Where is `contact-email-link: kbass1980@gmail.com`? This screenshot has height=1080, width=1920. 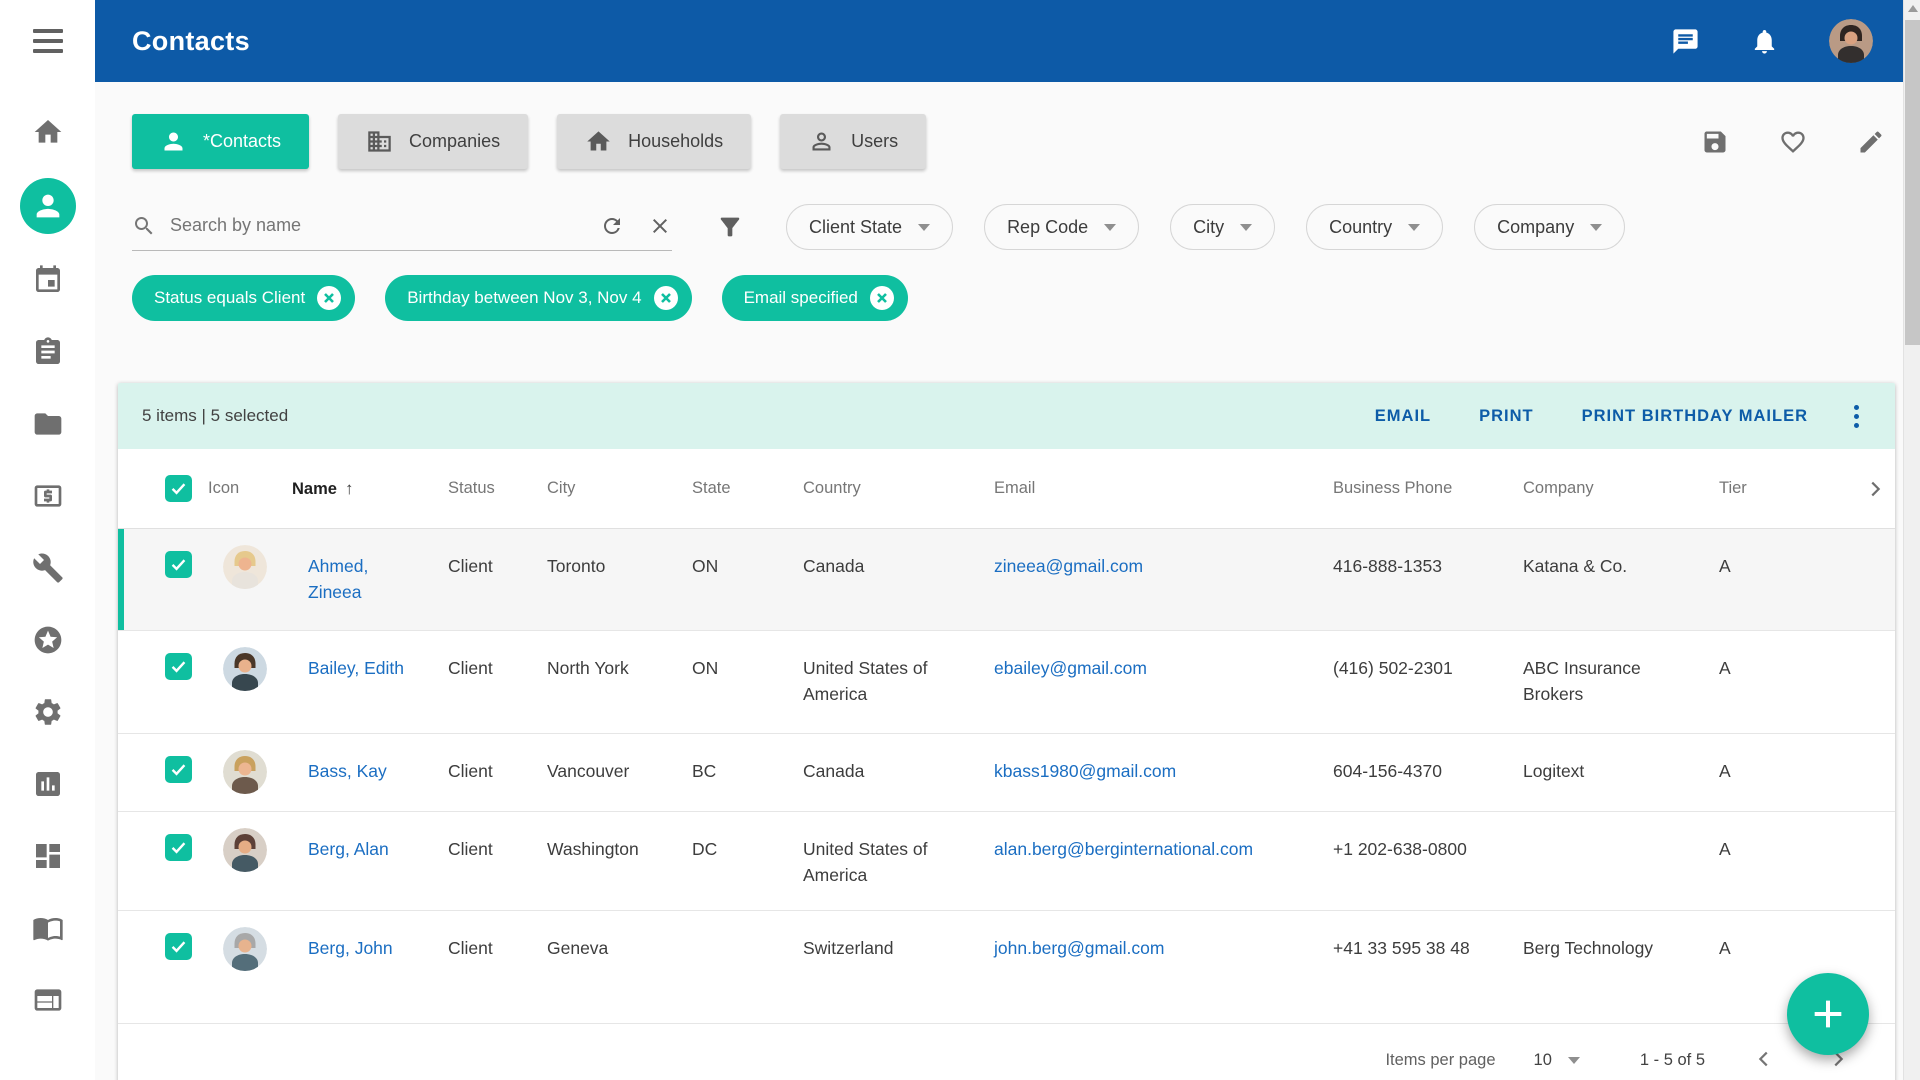 contact-email-link: kbass1980@gmail.com is located at coordinates (1085, 771).